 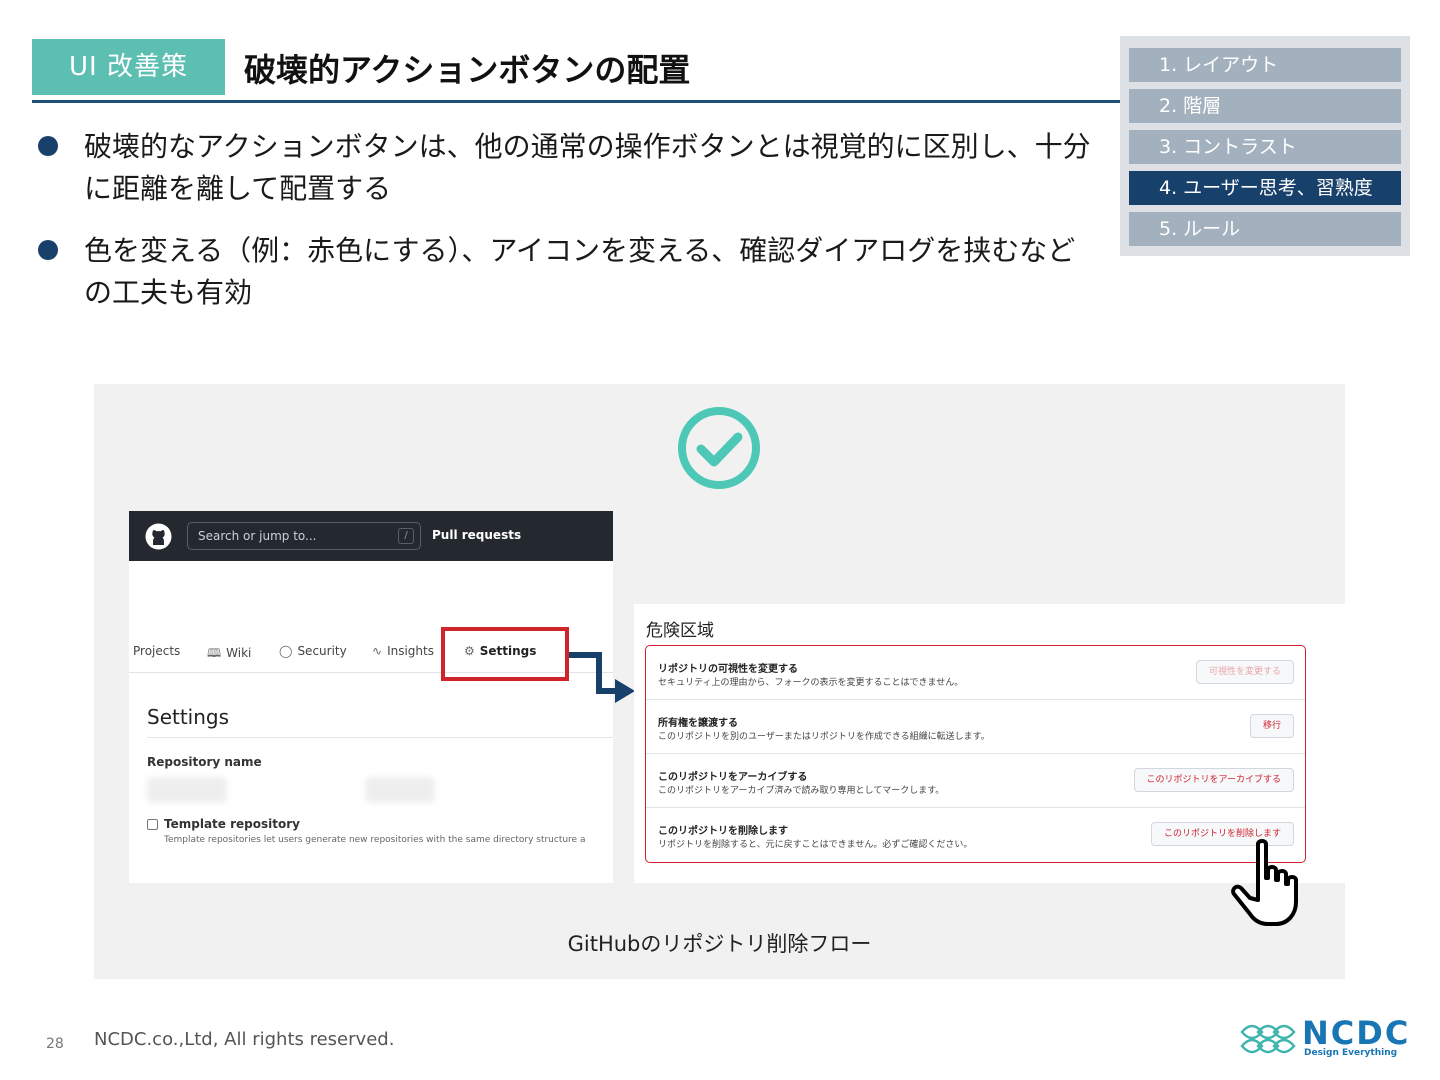 I want to click on danger-row-desc: このリポジトリをアーカイブ済みで読み取り専用としてマークします。, so click(x=801, y=791).